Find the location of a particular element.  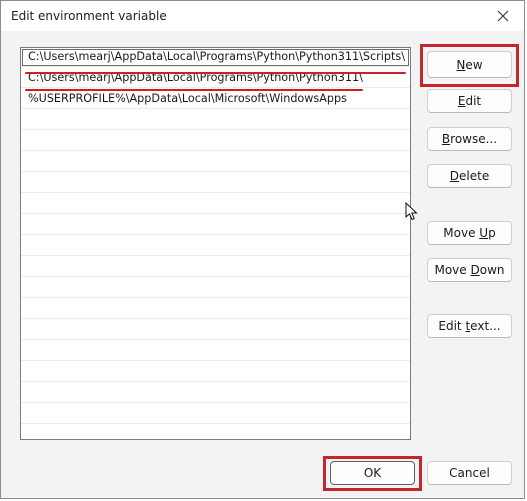

close-icon is located at coordinates (503, 16).